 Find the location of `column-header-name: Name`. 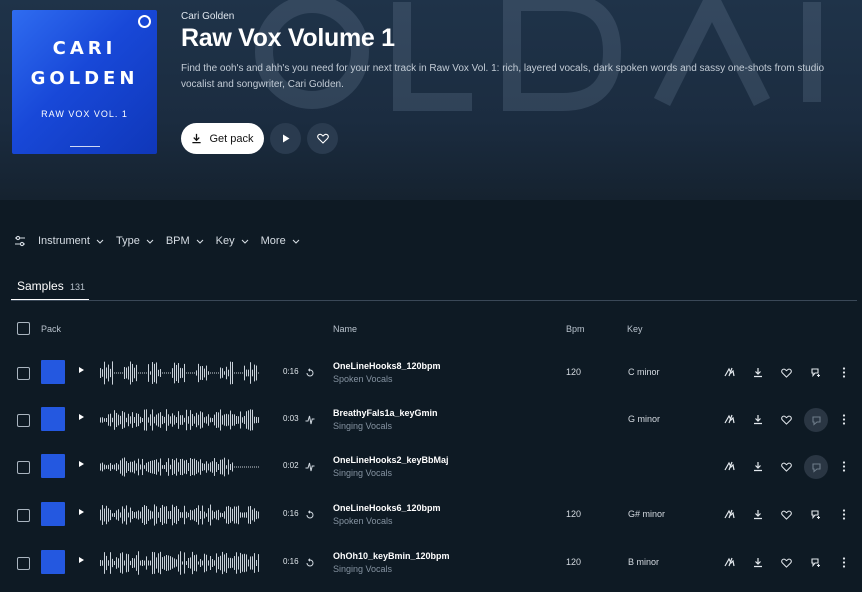

column-header-name: Name is located at coordinates (345, 329).